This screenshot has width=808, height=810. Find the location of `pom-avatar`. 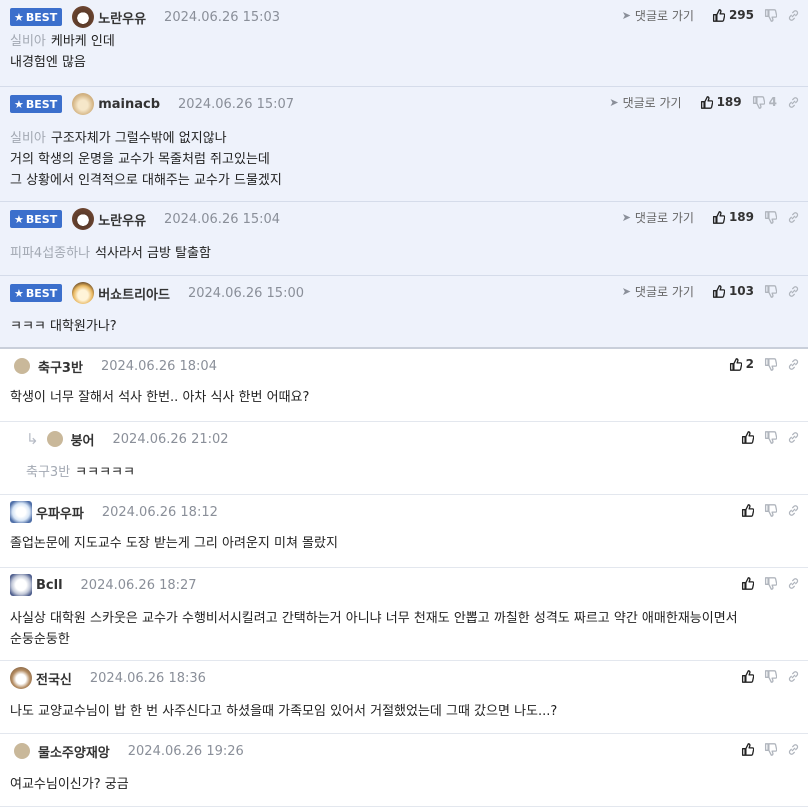

pom-avatar is located at coordinates (21, 512).